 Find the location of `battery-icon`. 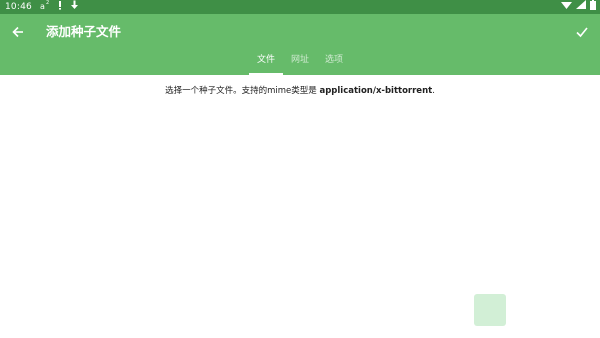

battery-icon is located at coordinates (593, 7).